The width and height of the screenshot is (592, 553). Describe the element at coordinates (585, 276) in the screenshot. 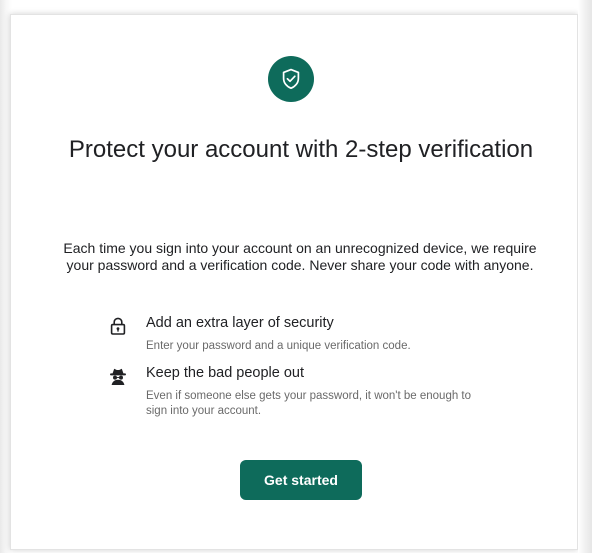

I see `window-edge` at that location.